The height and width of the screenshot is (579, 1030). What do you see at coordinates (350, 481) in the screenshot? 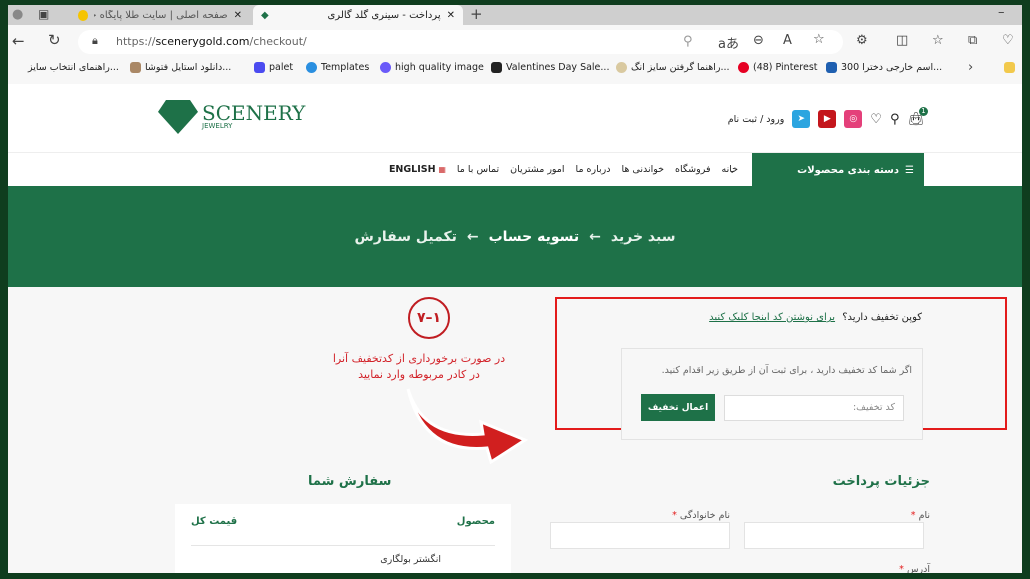
I see `order-title: سفارش شما` at bounding box center [350, 481].